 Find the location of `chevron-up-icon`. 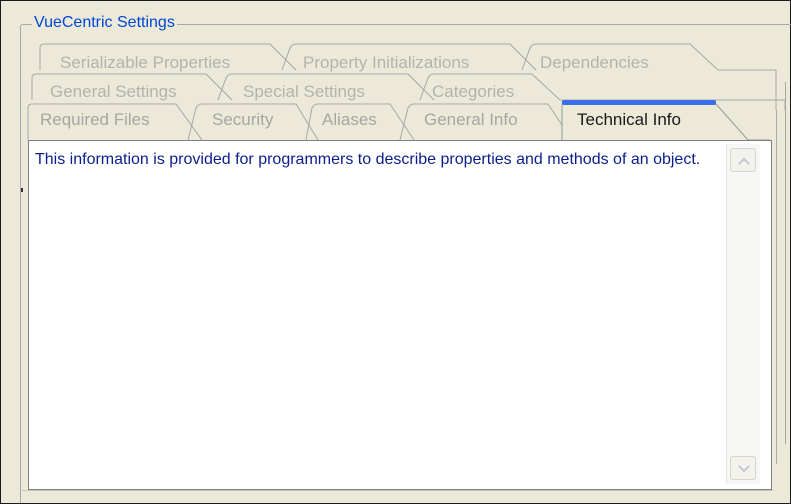

chevron-up-icon is located at coordinates (744, 161).